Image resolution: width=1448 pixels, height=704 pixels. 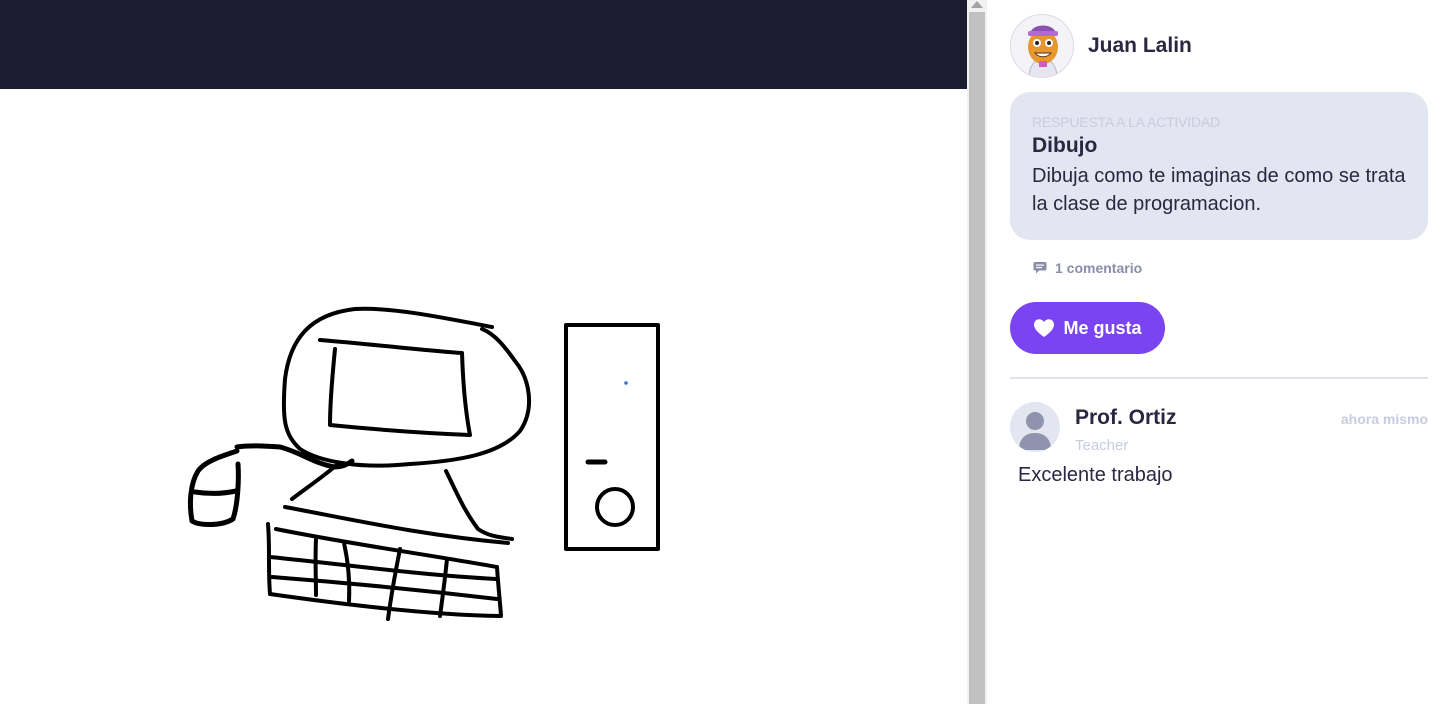 What do you see at coordinates (977, 4) in the screenshot?
I see `scroll-up-arrow-icon` at bounding box center [977, 4].